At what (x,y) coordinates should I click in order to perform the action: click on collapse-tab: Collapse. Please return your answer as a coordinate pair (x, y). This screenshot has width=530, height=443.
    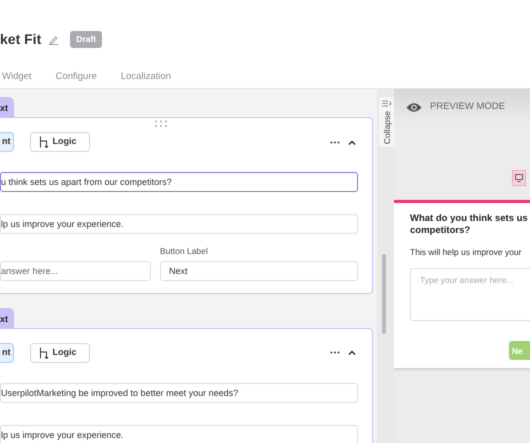
    Looking at the image, I should click on (386, 122).